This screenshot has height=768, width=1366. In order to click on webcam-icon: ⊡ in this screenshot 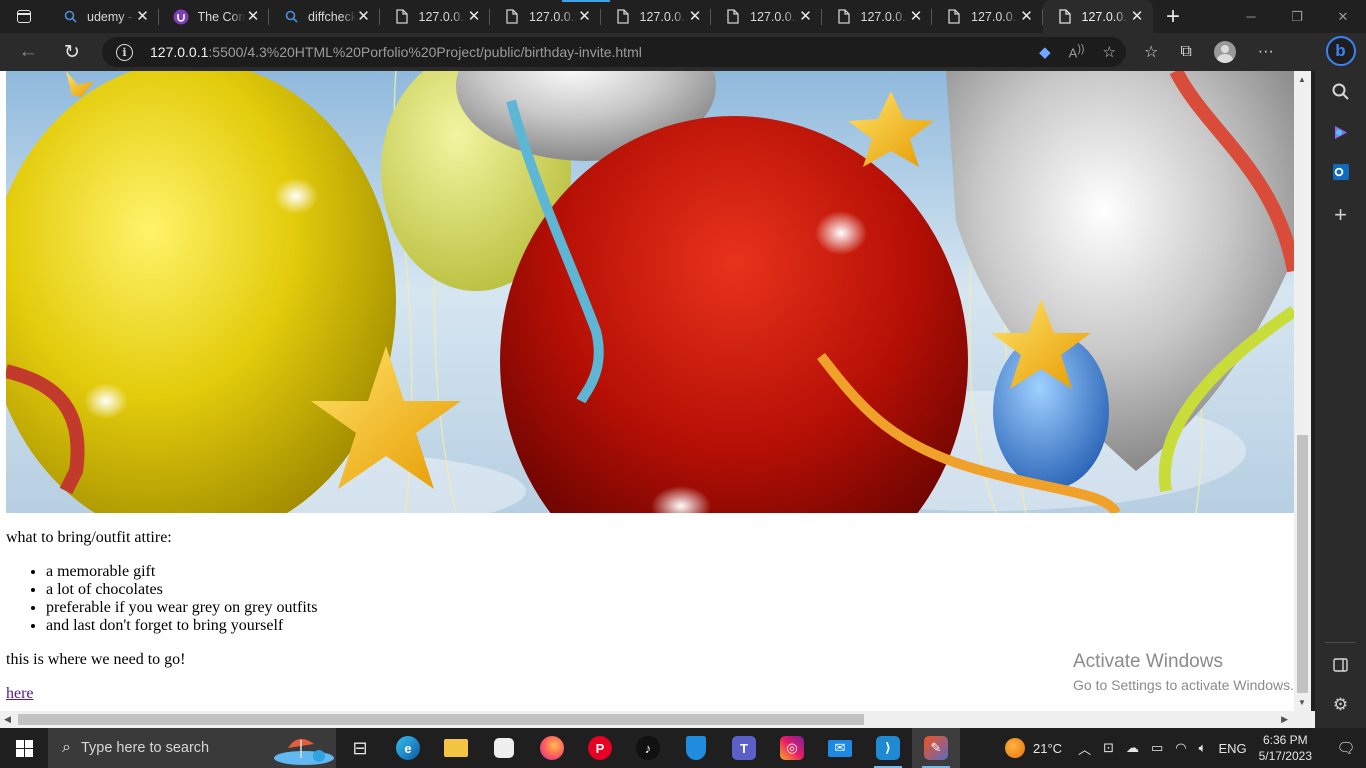, I will do `click(1108, 748)`.